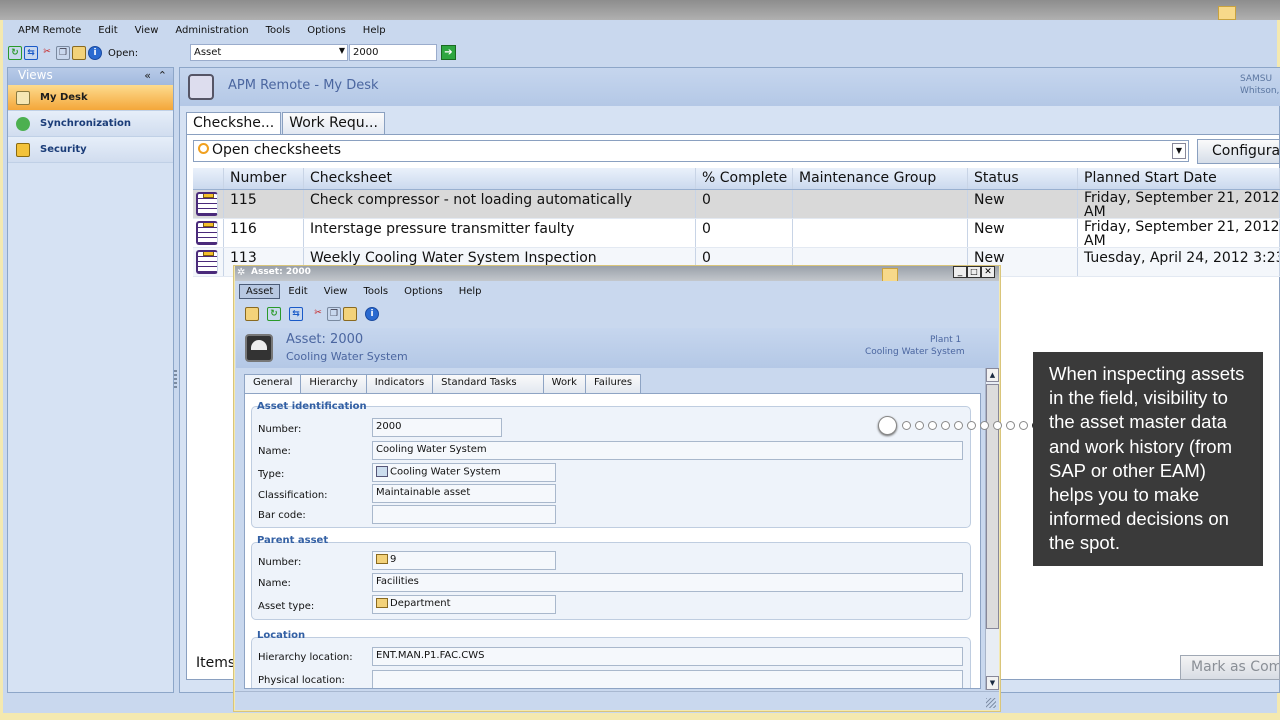  Describe the element at coordinates (305, 657) in the screenshot. I see `hierarchy-location-label: Hierarchy location:` at that location.